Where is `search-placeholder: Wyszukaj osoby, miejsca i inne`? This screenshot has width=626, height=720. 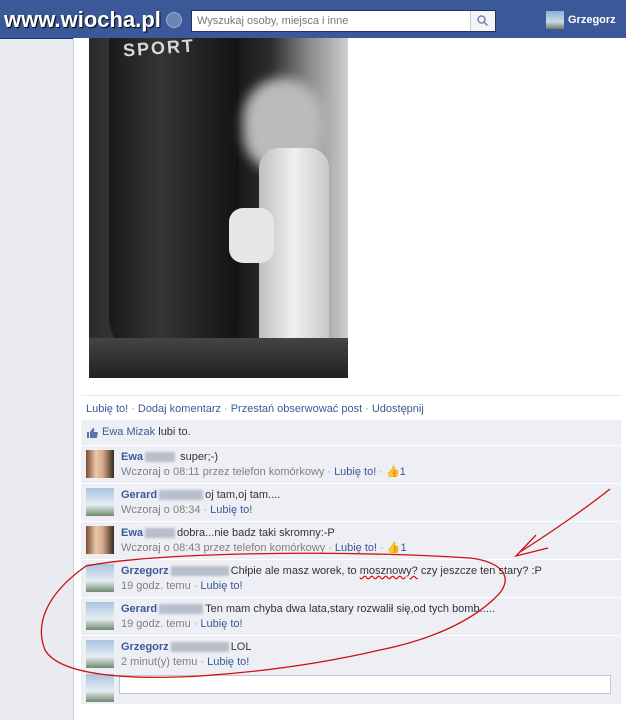 search-placeholder: Wyszukaj osoby, miejsca i inne is located at coordinates (273, 21).